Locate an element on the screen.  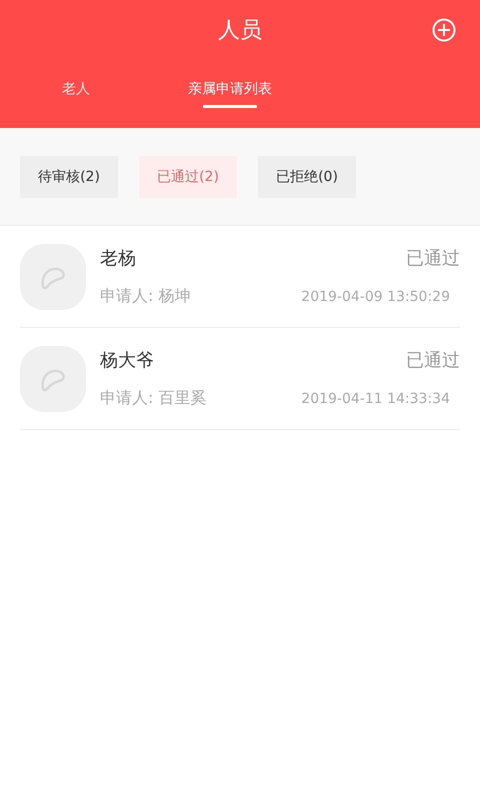
plus-circle-icon is located at coordinates (444, 30).